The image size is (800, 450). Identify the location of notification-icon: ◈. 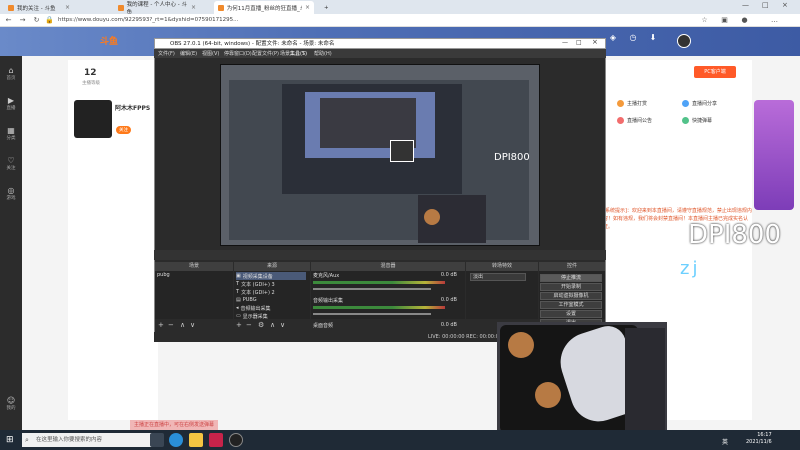
(613, 39).